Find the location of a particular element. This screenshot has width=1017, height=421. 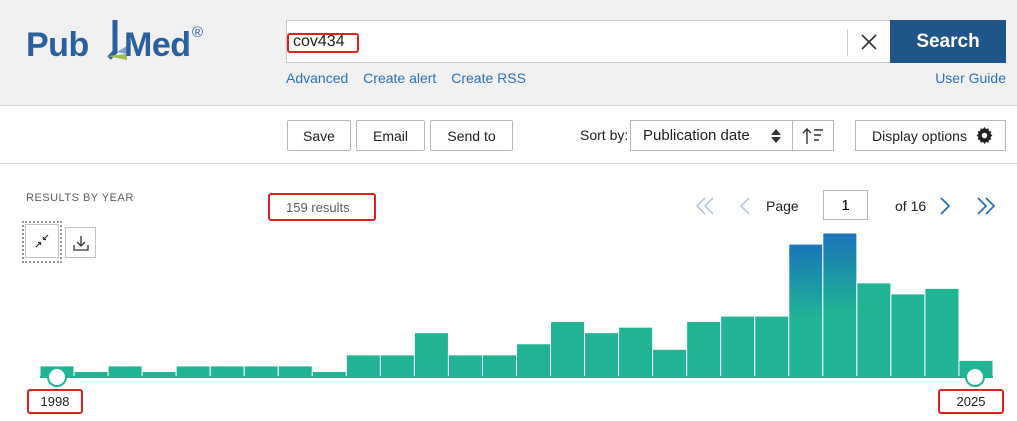

start-year-label: 1998 is located at coordinates (55, 401).